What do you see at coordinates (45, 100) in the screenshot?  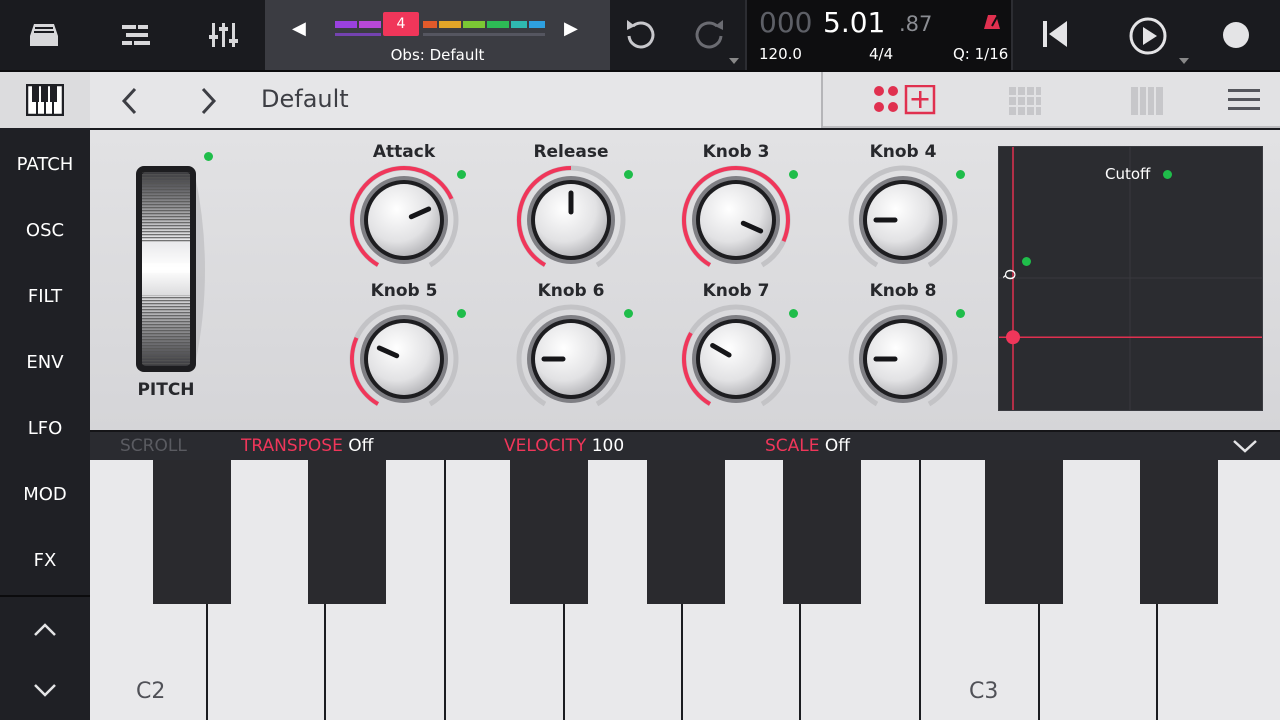 I see `keyboard-view-icon` at bounding box center [45, 100].